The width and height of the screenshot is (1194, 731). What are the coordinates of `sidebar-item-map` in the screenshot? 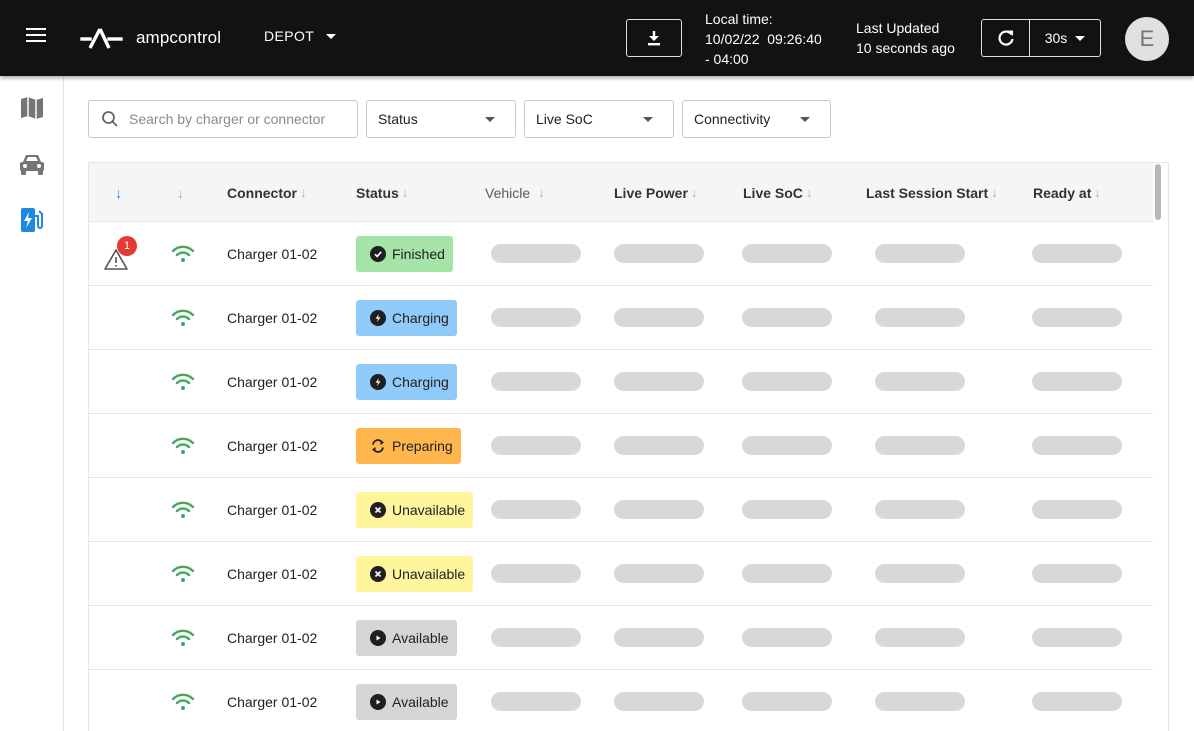 It's located at (32, 108).